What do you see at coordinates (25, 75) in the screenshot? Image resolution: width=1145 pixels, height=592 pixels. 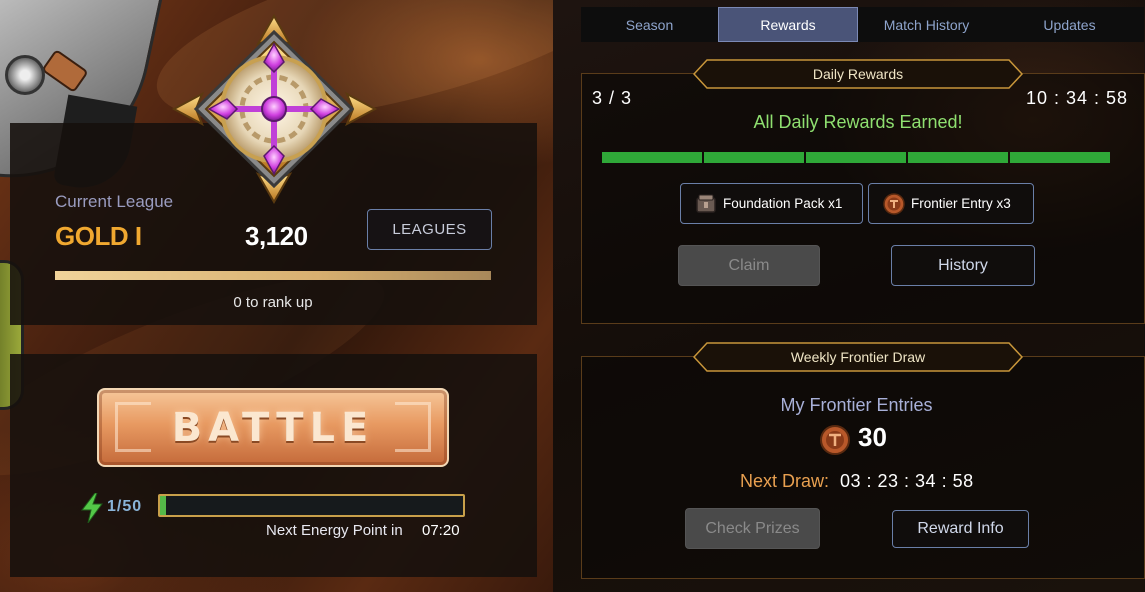 I see `axe-bolt` at bounding box center [25, 75].